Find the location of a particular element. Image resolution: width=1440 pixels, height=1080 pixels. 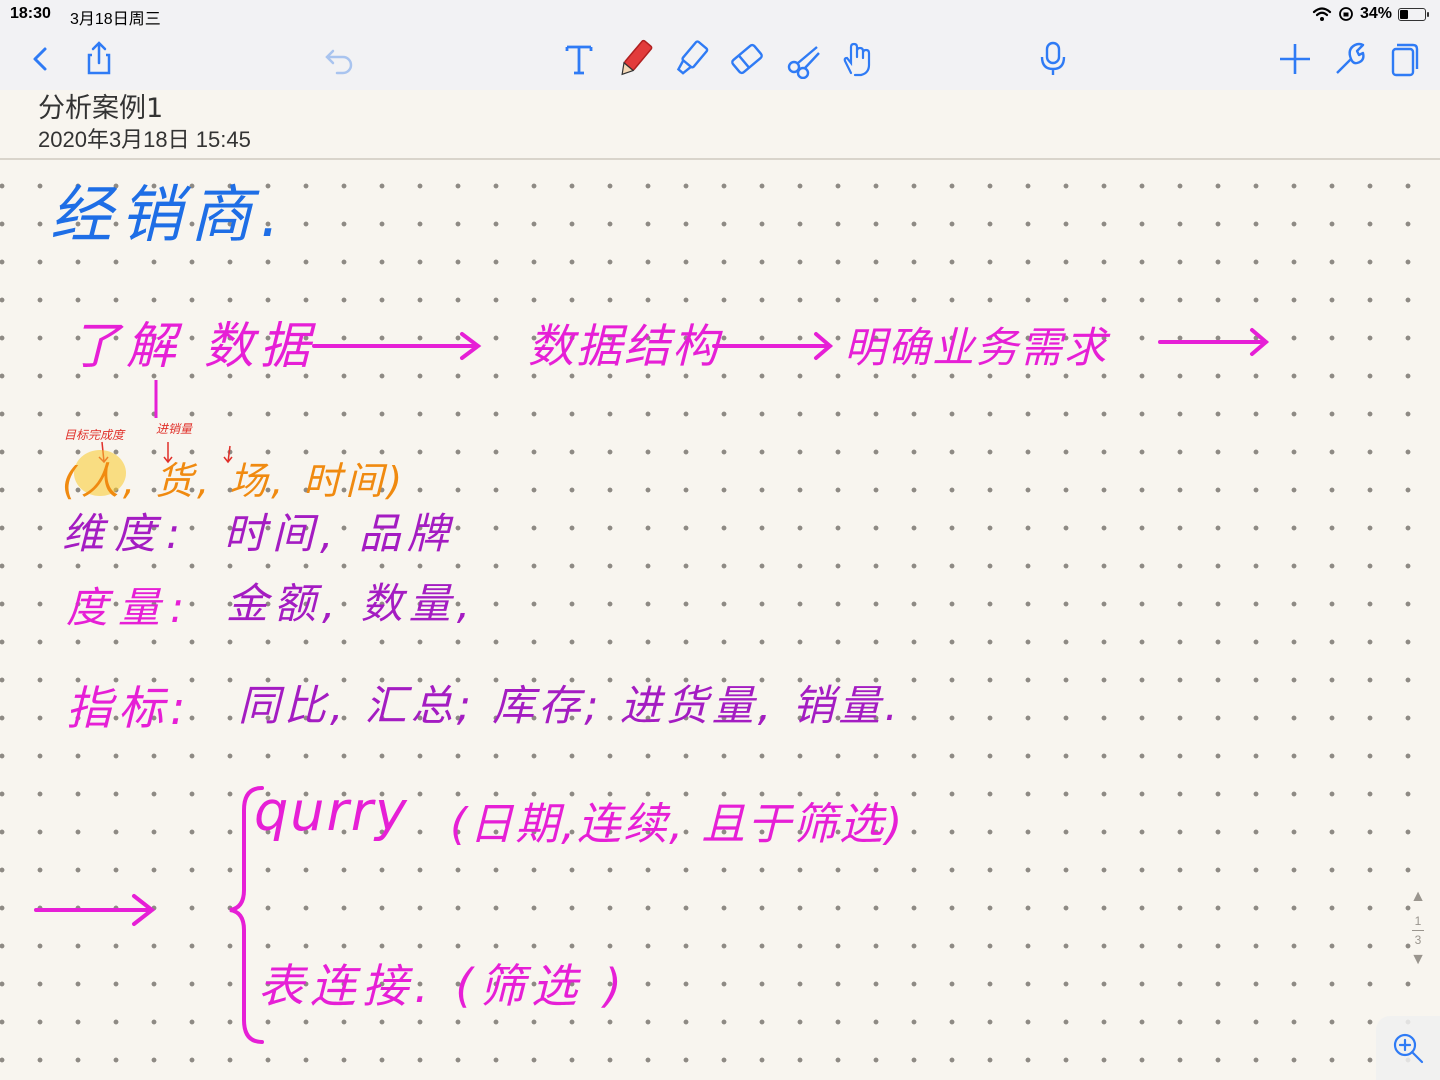

branch-table-join: 表连接. (筛选 ) is located at coordinates (443, 986).